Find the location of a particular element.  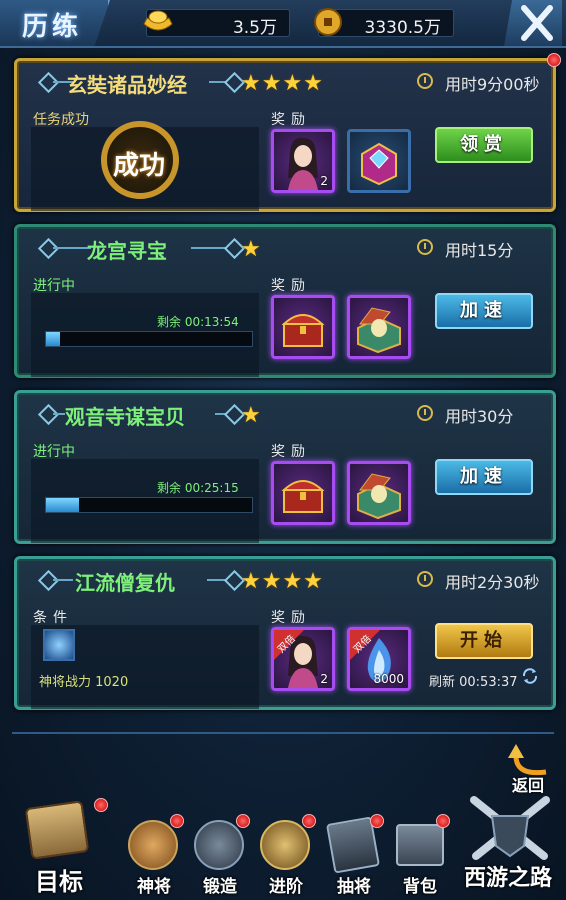

treasure-box-icon is located at coordinates (420, 845).